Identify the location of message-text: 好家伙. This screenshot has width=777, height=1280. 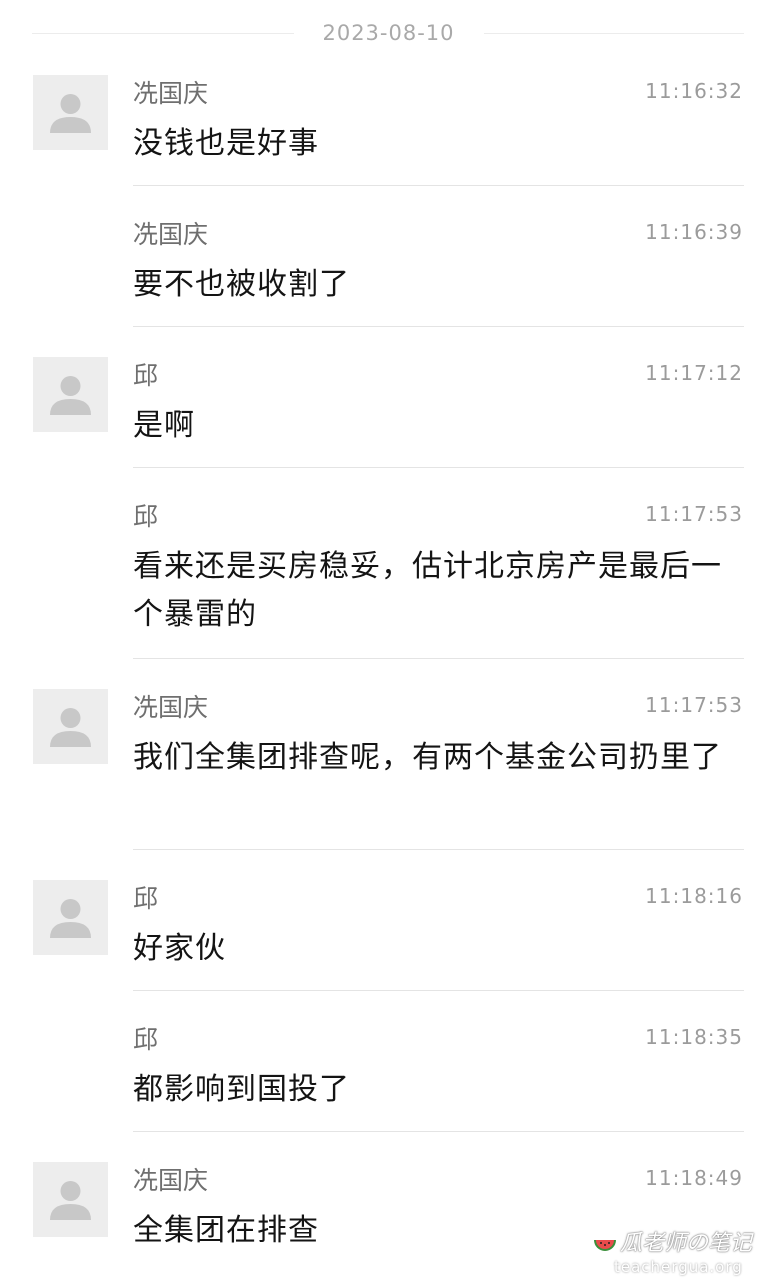
(179, 948).